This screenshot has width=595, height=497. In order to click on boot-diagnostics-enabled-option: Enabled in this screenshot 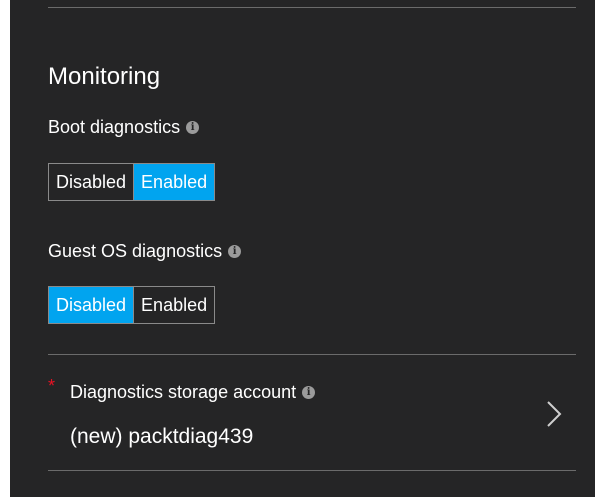, I will do `click(174, 182)`.